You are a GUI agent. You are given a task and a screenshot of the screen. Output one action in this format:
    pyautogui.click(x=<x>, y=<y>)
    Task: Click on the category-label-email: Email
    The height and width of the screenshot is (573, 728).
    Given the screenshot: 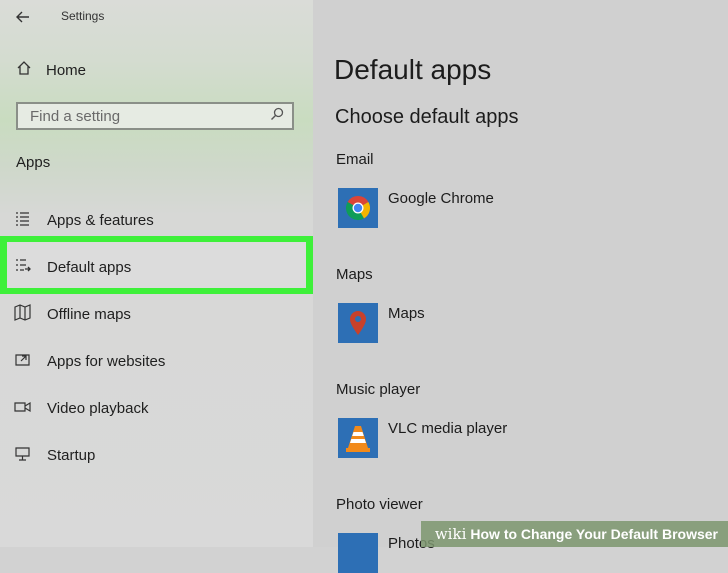 What is the action you would take?
    pyautogui.click(x=355, y=159)
    